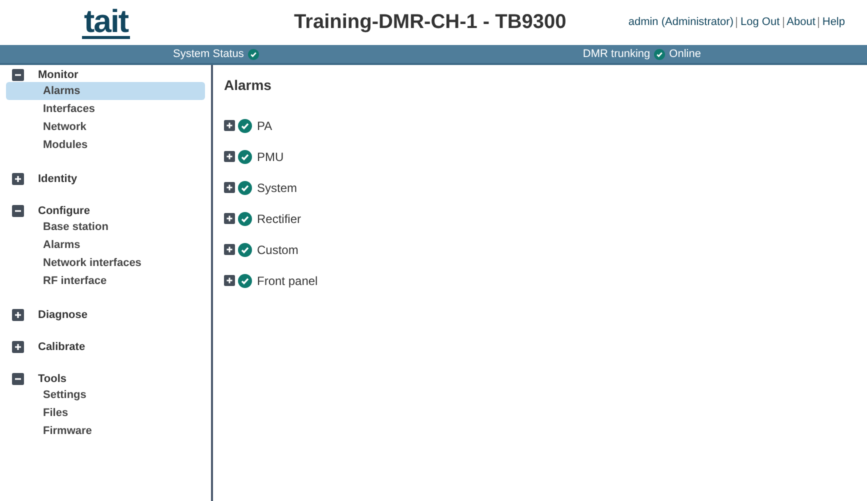  I want to click on alarm-category: System, so click(277, 187).